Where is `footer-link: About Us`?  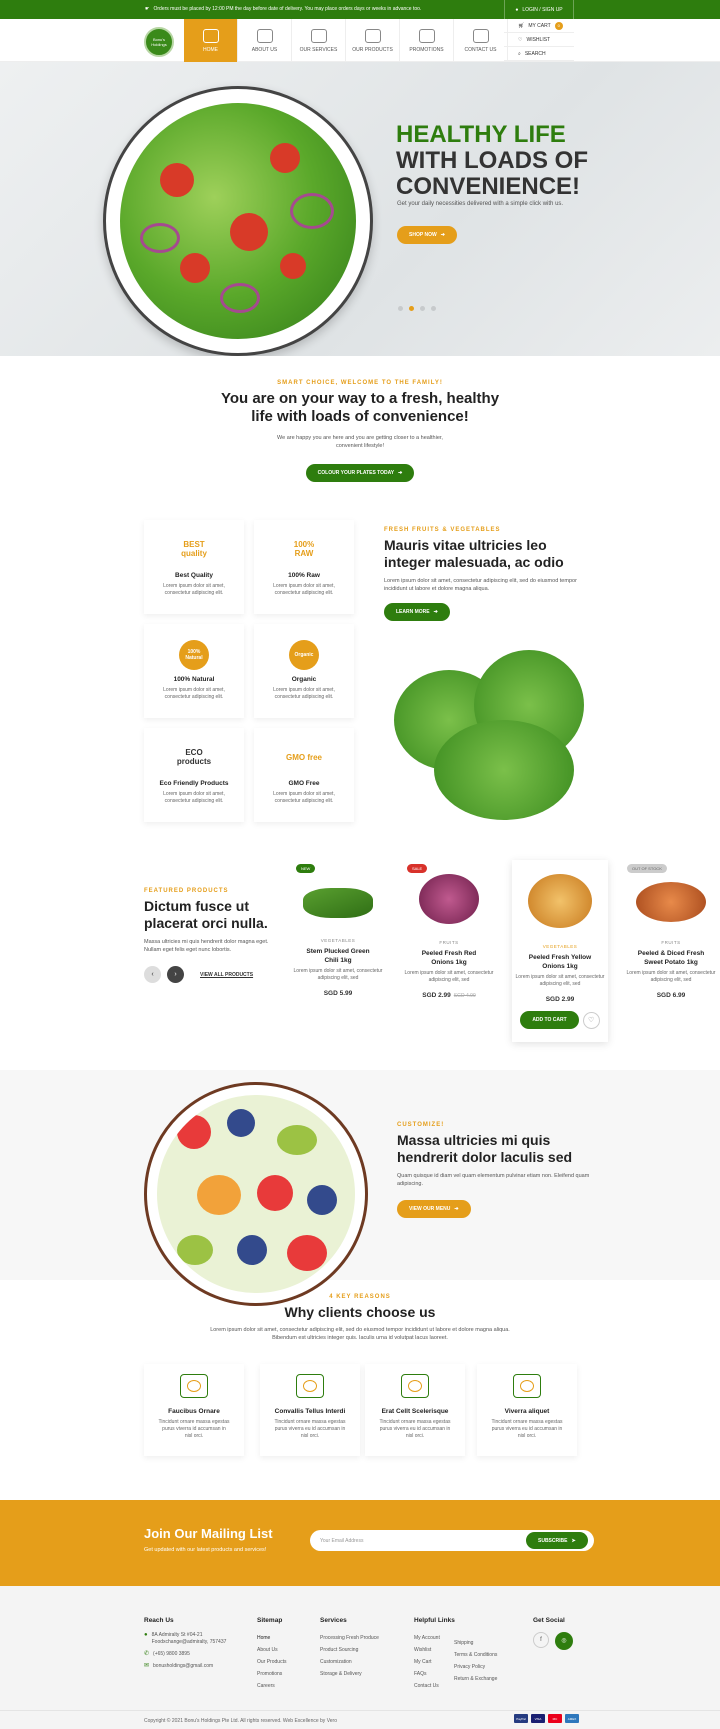
footer-link: About Us is located at coordinates (271, 1650).